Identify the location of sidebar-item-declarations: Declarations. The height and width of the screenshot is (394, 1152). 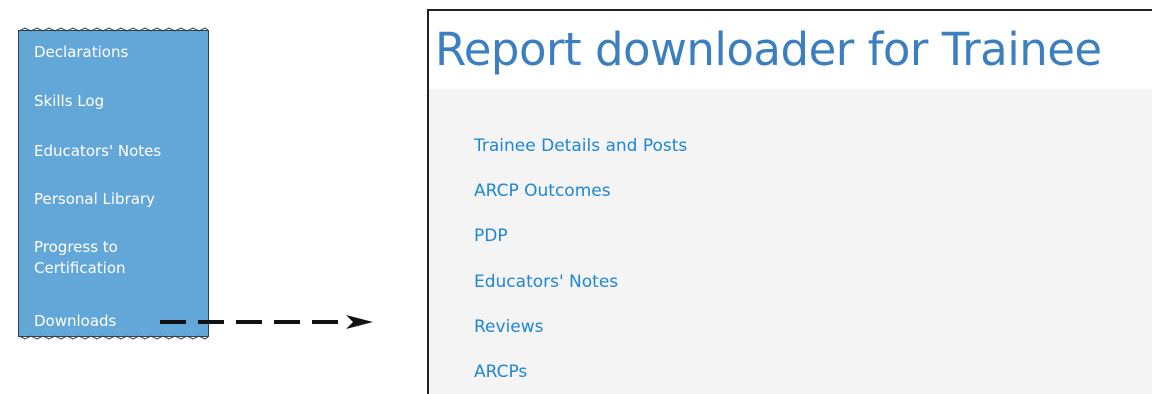
(118, 52).